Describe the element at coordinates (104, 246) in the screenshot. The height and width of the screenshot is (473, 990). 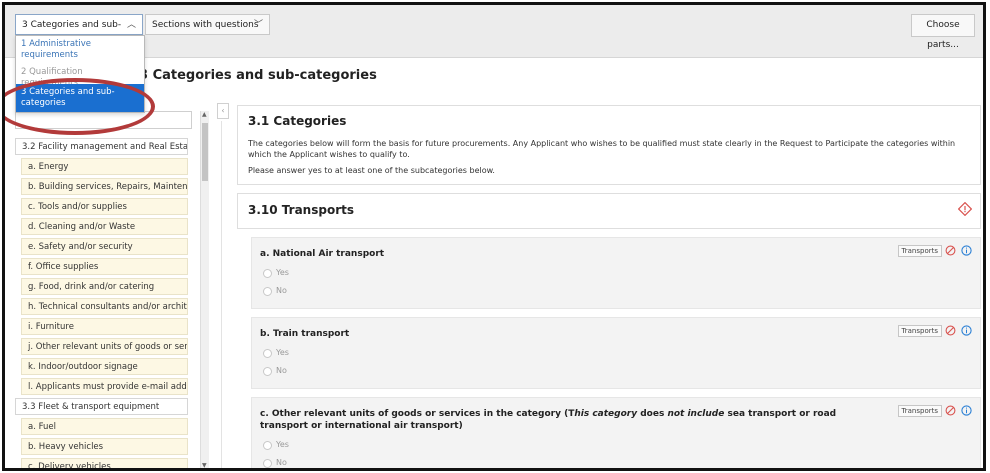
I see `tree-item: e. Safety and/or security` at that location.